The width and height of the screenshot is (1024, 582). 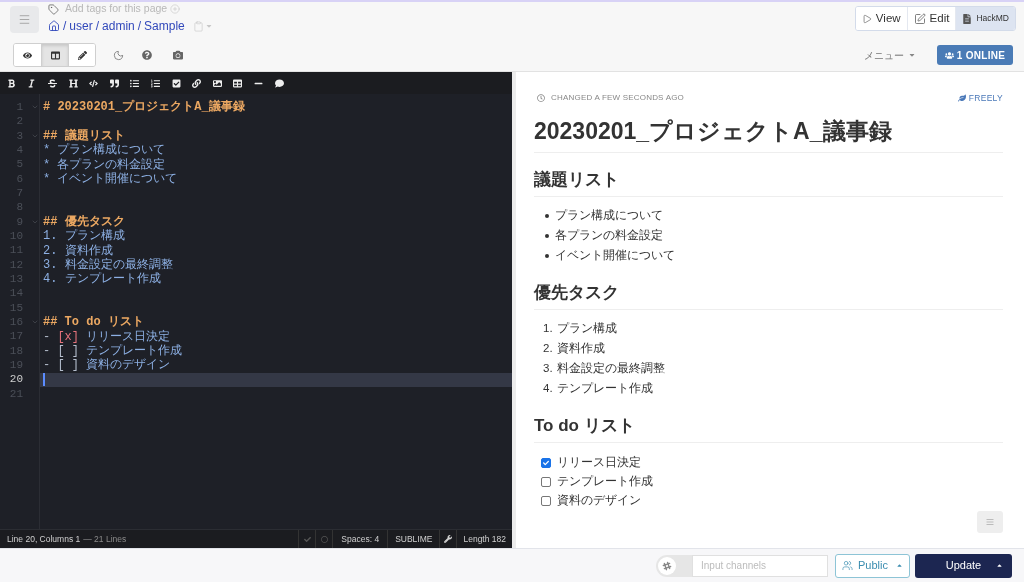 I want to click on list-item-text: プラン構成について, so click(x=609, y=216).